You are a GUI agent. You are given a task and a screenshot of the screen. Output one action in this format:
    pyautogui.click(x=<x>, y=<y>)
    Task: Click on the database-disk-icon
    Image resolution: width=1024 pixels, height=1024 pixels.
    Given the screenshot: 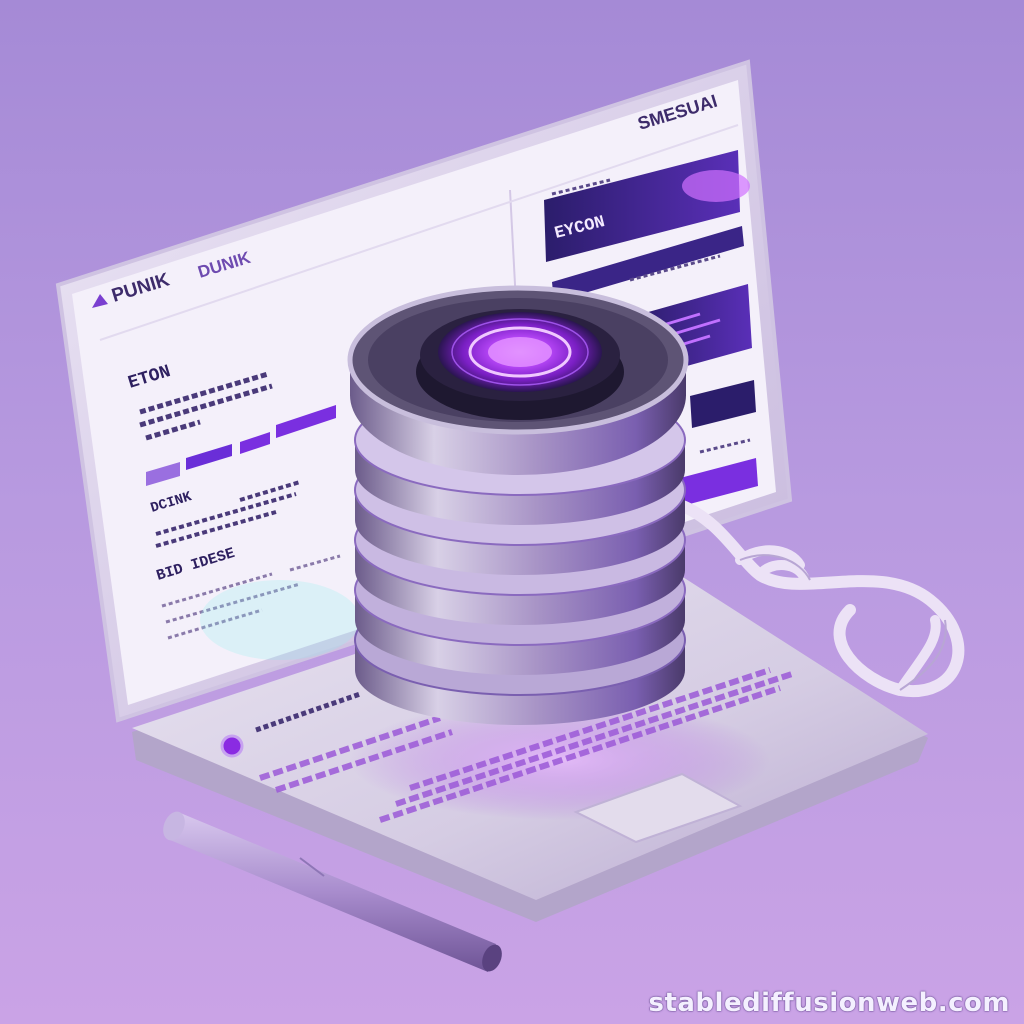 What is the action you would take?
    pyautogui.click(x=518, y=505)
    